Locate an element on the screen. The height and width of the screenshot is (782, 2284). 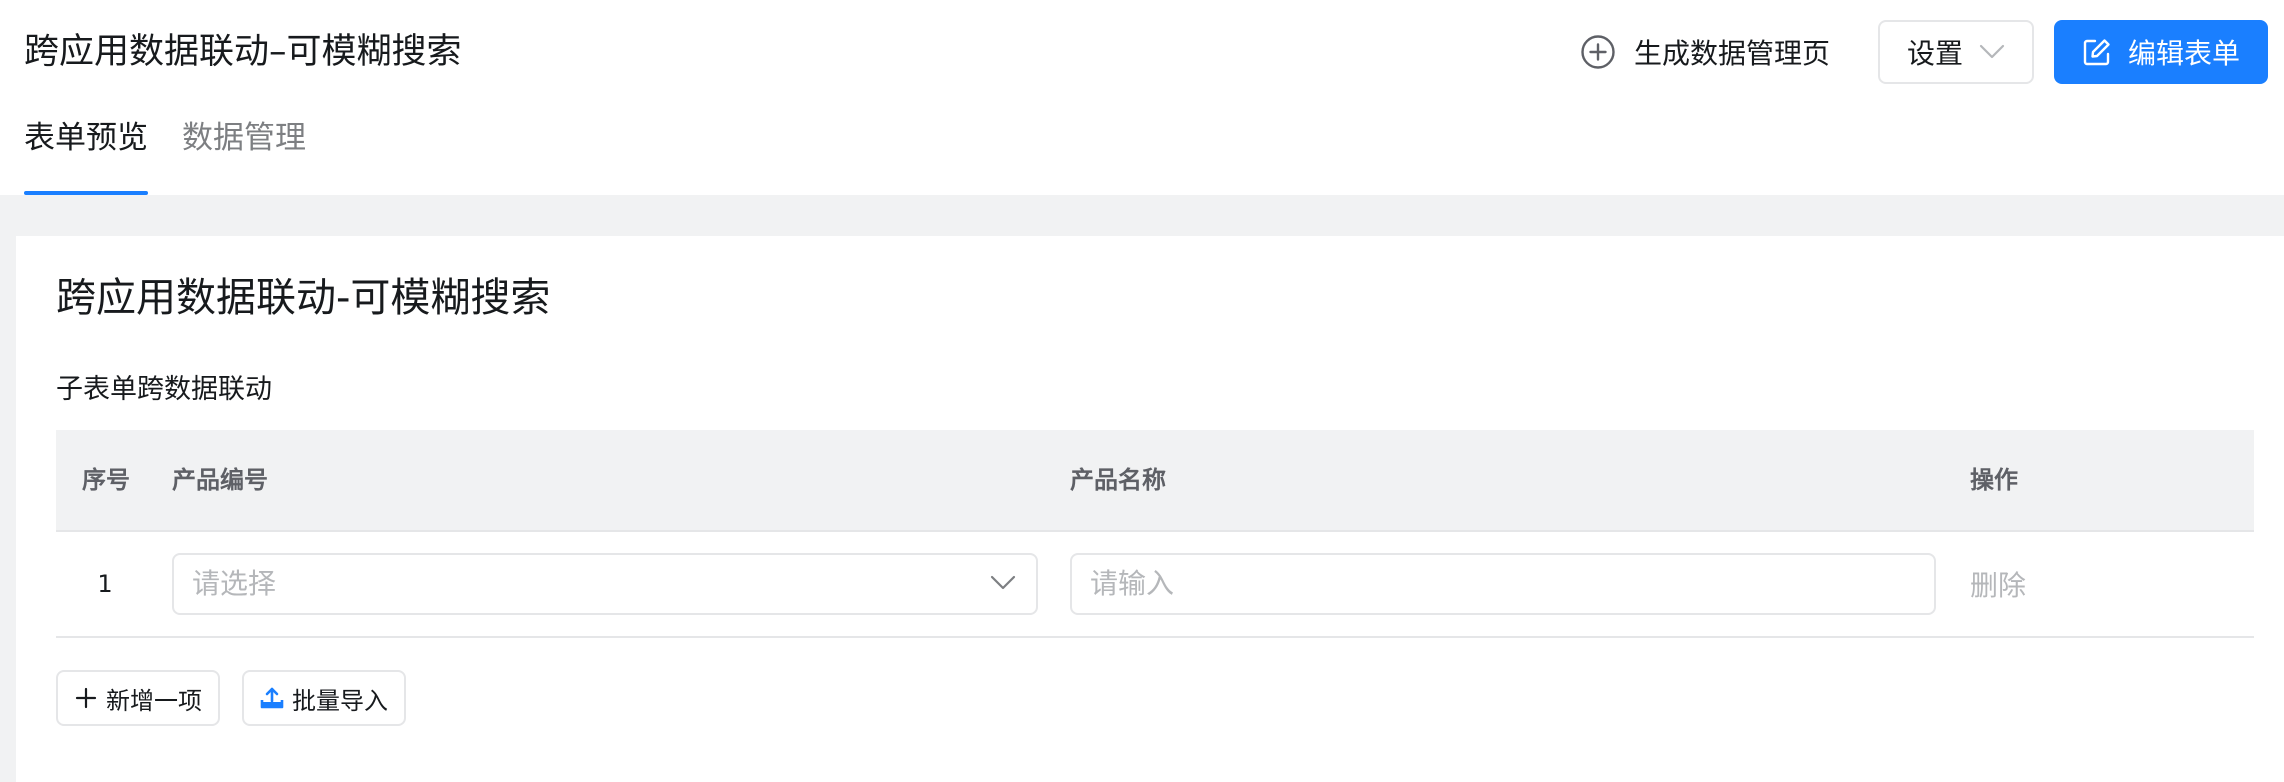
row-index: 1 is located at coordinates (105, 584).